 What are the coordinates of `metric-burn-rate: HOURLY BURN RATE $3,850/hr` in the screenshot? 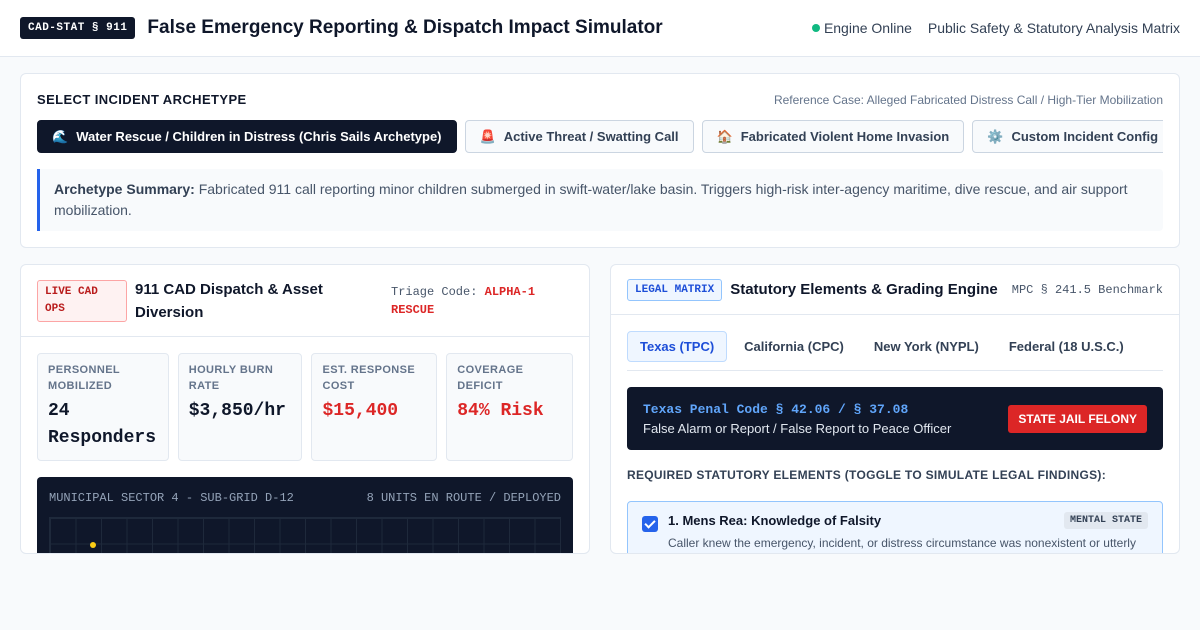 It's located at (240, 407).